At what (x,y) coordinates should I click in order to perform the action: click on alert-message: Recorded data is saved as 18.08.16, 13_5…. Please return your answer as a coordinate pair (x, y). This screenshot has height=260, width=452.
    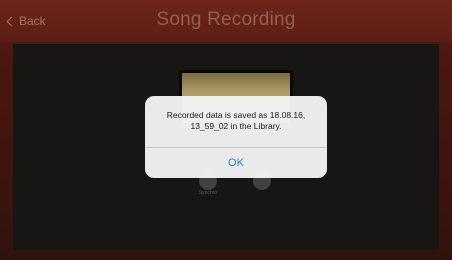
    Looking at the image, I should click on (236, 121).